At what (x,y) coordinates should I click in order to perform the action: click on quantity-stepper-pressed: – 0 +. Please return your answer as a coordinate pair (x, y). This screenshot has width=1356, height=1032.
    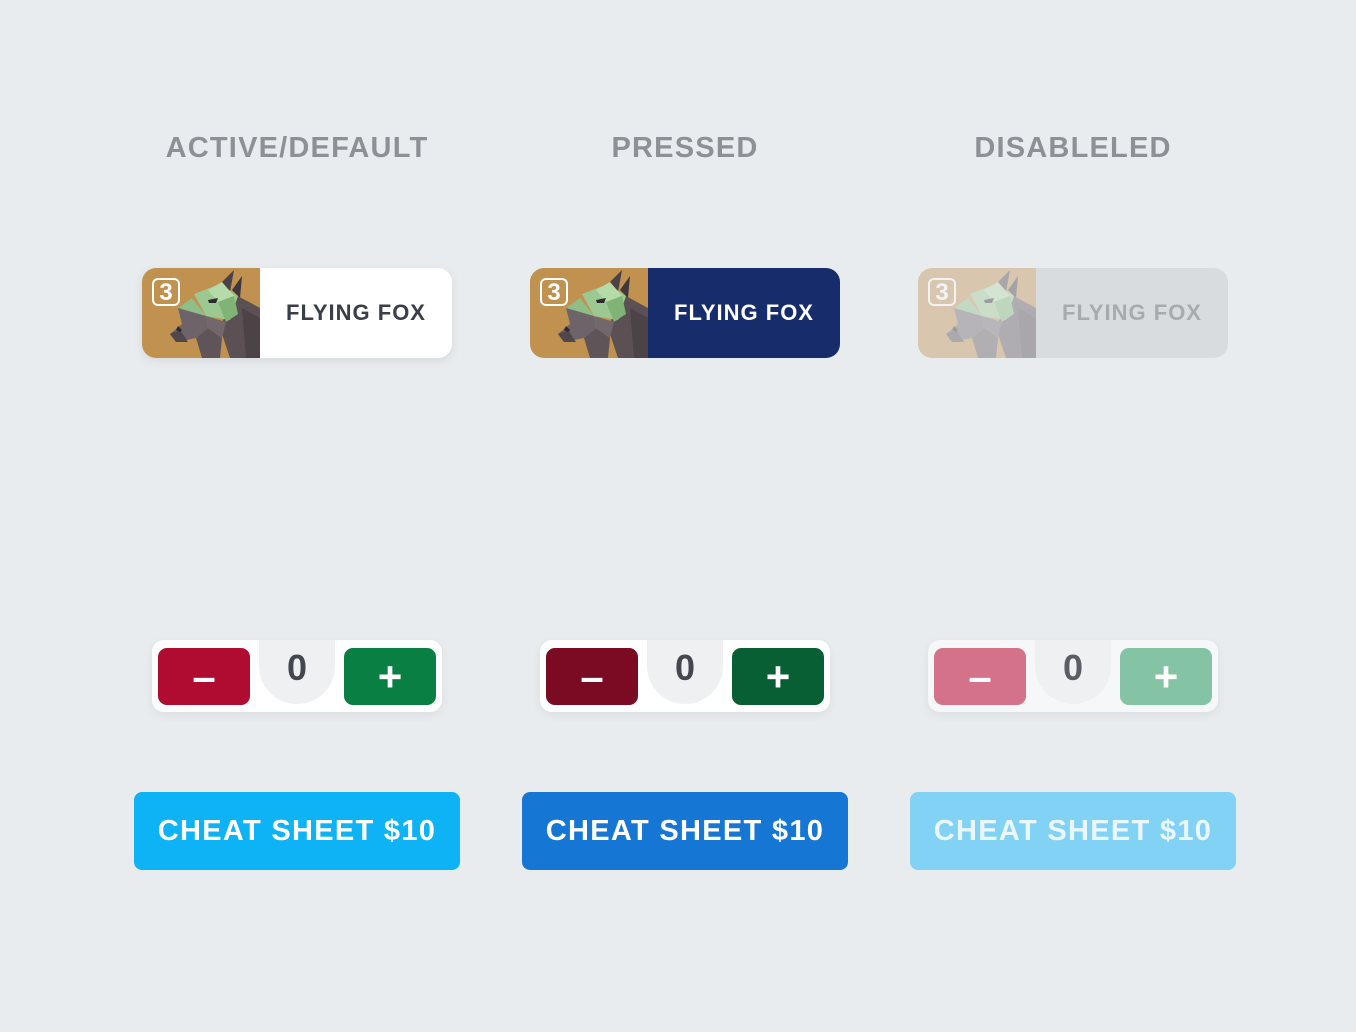
    Looking at the image, I should click on (685, 676).